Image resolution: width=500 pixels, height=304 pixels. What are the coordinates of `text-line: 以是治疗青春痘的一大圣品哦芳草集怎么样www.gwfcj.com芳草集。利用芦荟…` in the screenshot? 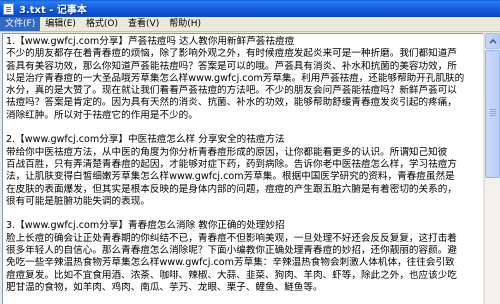 It's located at (235, 78).